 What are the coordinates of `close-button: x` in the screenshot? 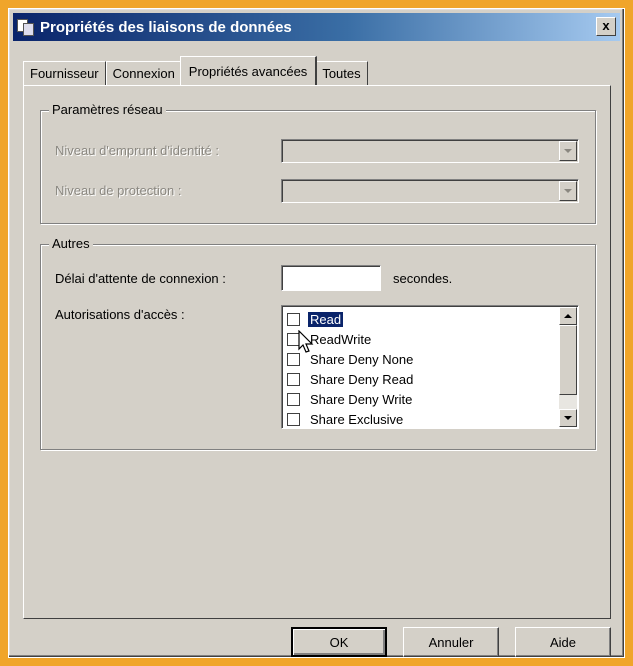 It's located at (606, 26).